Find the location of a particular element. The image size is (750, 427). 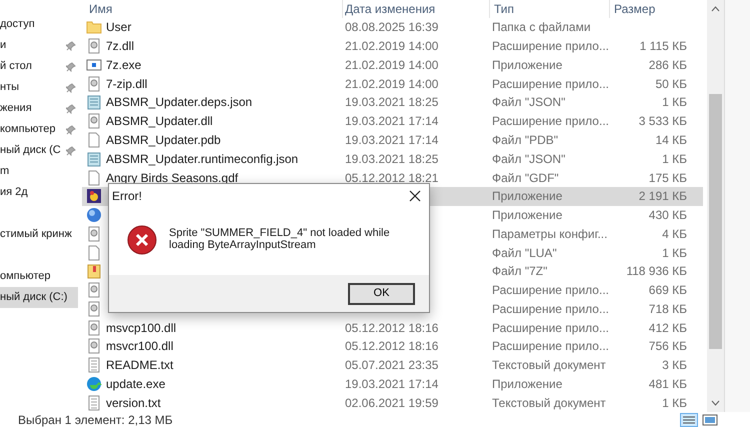

file-name: ABSMR_Updater.runtimeconfig.json is located at coordinates (202, 159).